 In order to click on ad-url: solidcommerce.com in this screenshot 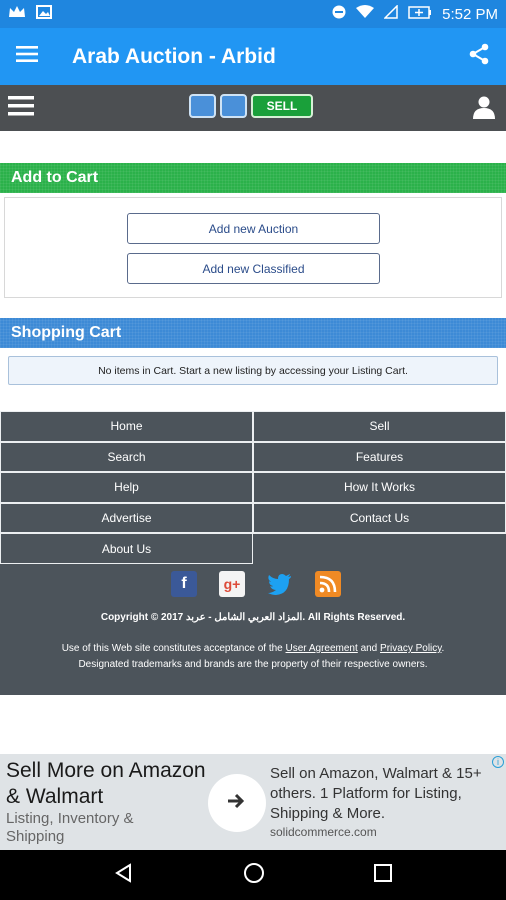, I will do `click(323, 832)`.